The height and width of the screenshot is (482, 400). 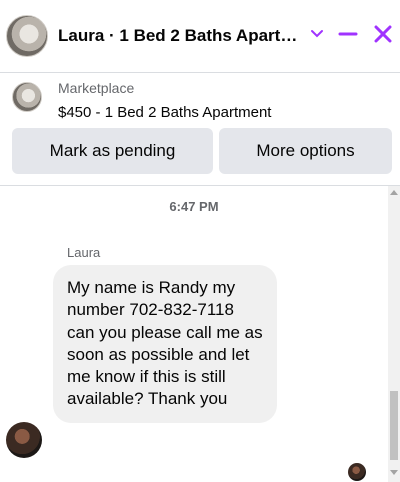 What do you see at coordinates (27, 97) in the screenshot?
I see `listing-image` at bounding box center [27, 97].